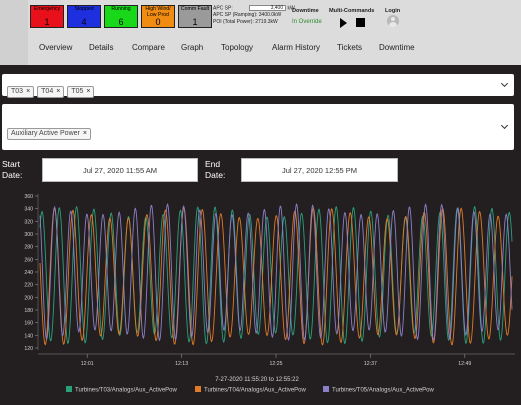 Image resolution: width=521 pixels, height=405 pixels. What do you see at coordinates (247, 15) in the screenshot?
I see `apc-ramping-text: APC SP (Ramping): 3400.0kW` at bounding box center [247, 15].